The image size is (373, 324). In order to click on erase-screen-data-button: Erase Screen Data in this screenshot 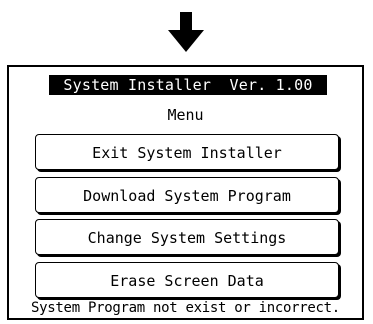, I will do `click(187, 280)`.